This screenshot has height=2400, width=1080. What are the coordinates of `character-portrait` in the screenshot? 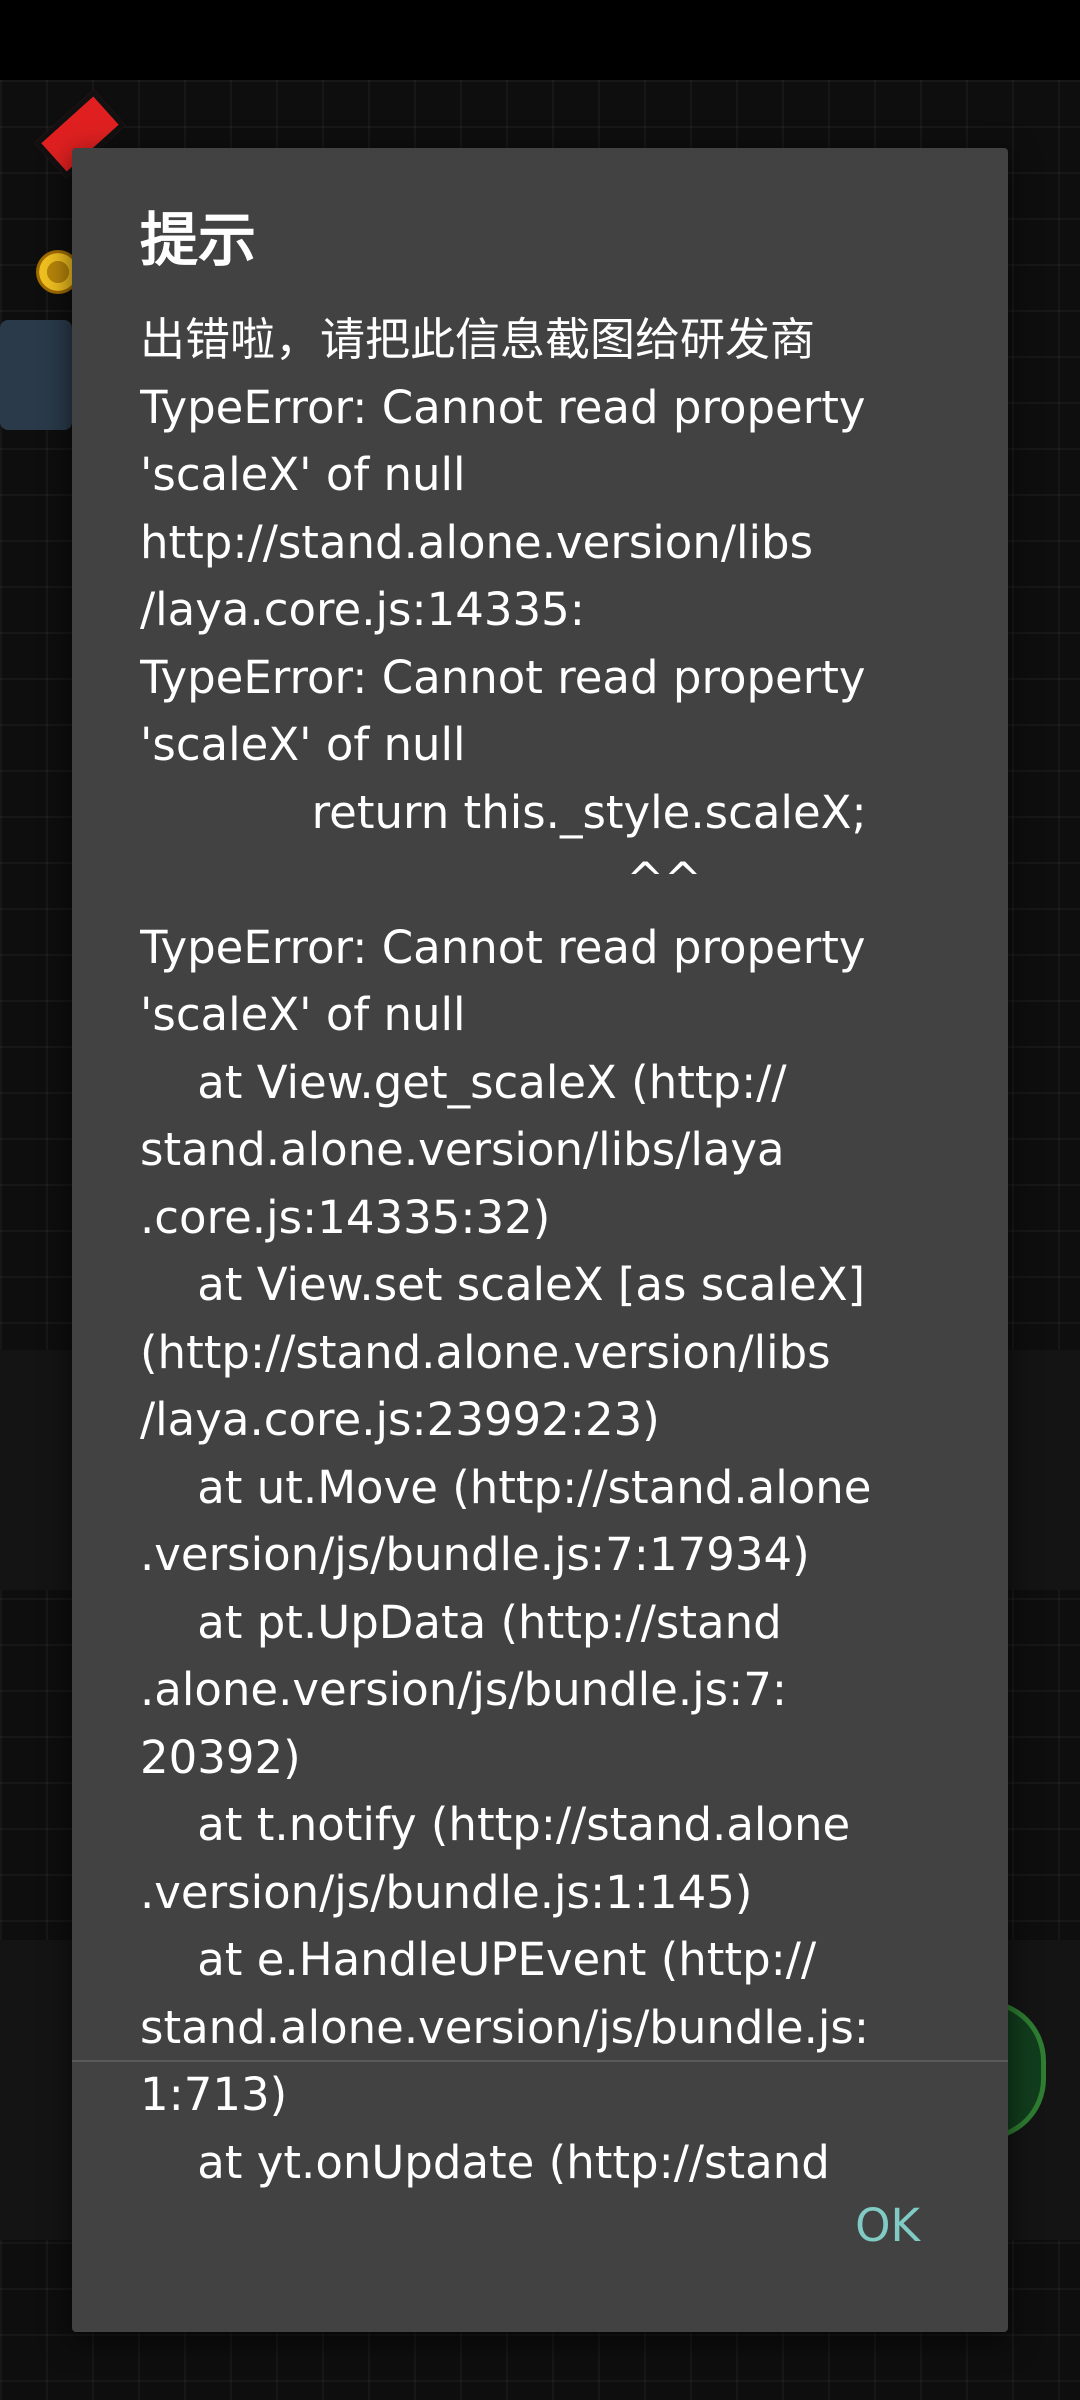 It's located at (36, 375).